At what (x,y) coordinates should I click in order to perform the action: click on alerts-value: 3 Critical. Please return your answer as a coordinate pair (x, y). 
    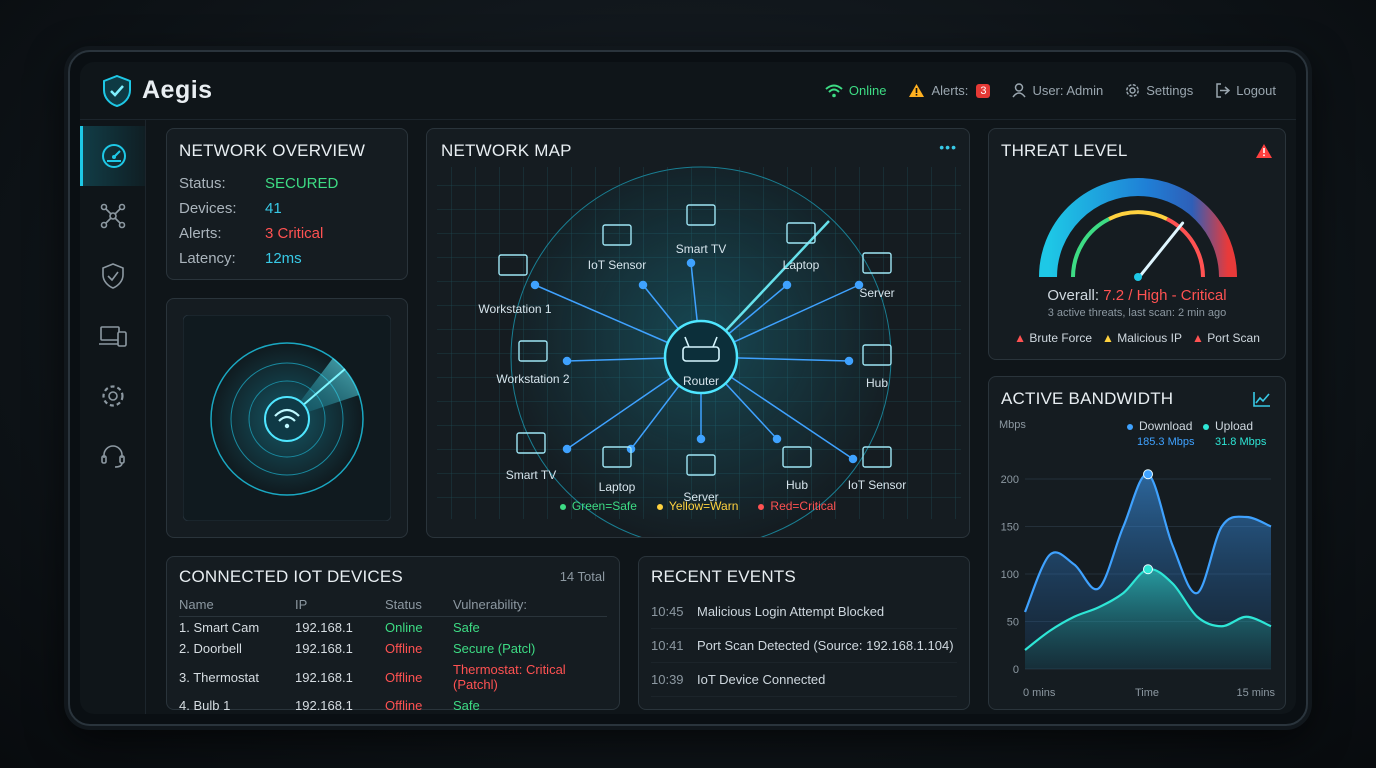
    Looking at the image, I should click on (294, 233).